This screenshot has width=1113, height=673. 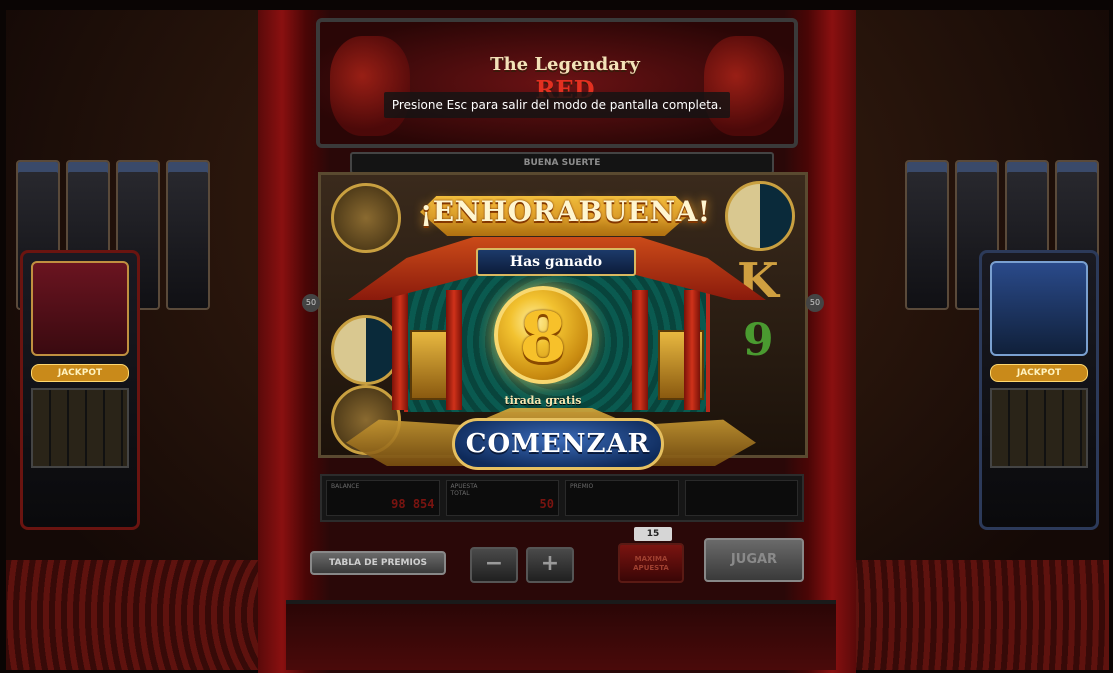 What do you see at coordinates (556, 262) in the screenshot?
I see `popup-subtitle: Has ganado` at bounding box center [556, 262].